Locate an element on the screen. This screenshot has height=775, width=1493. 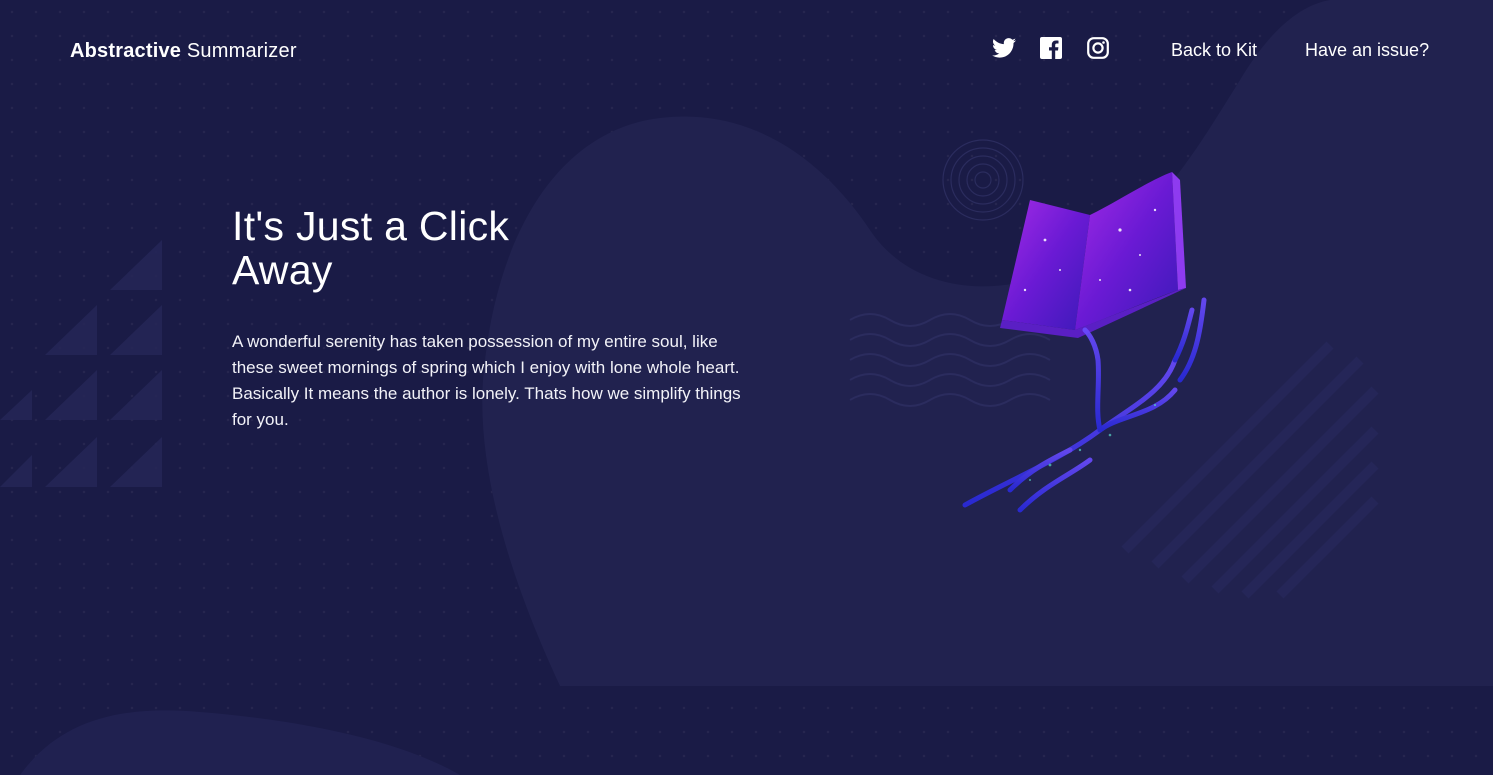
hero-title: It's Just a Click Away is located at coordinates (371, 248).